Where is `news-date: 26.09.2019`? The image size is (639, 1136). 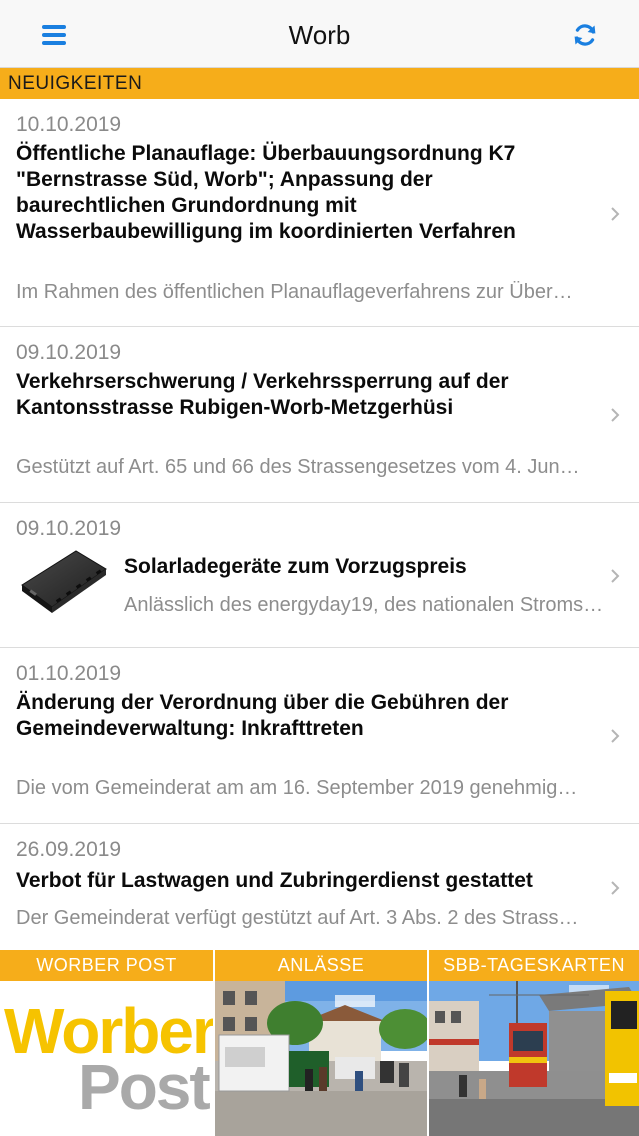
news-date: 26.09.2019 is located at coordinates (69, 849).